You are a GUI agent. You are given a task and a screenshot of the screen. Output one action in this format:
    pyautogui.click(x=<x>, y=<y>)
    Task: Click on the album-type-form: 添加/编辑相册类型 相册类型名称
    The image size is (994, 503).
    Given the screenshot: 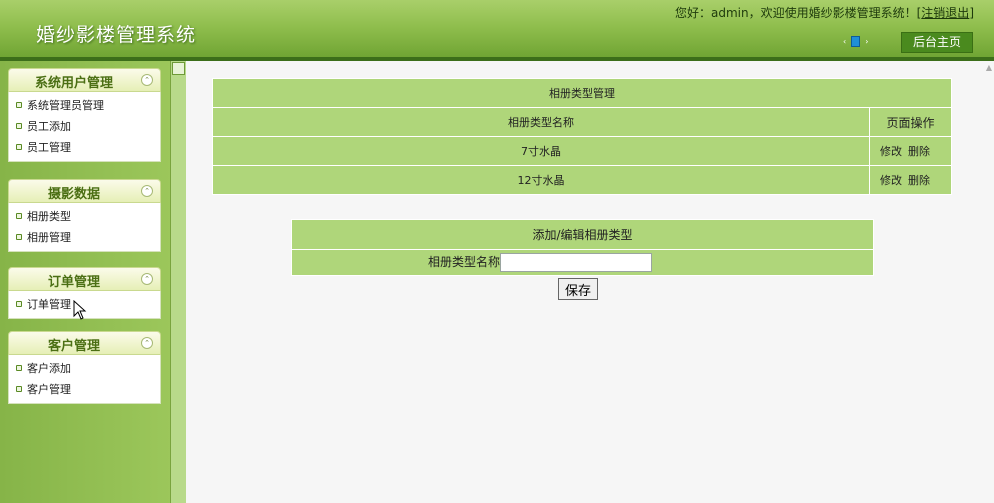 What is the action you would take?
    pyautogui.click(x=582, y=247)
    